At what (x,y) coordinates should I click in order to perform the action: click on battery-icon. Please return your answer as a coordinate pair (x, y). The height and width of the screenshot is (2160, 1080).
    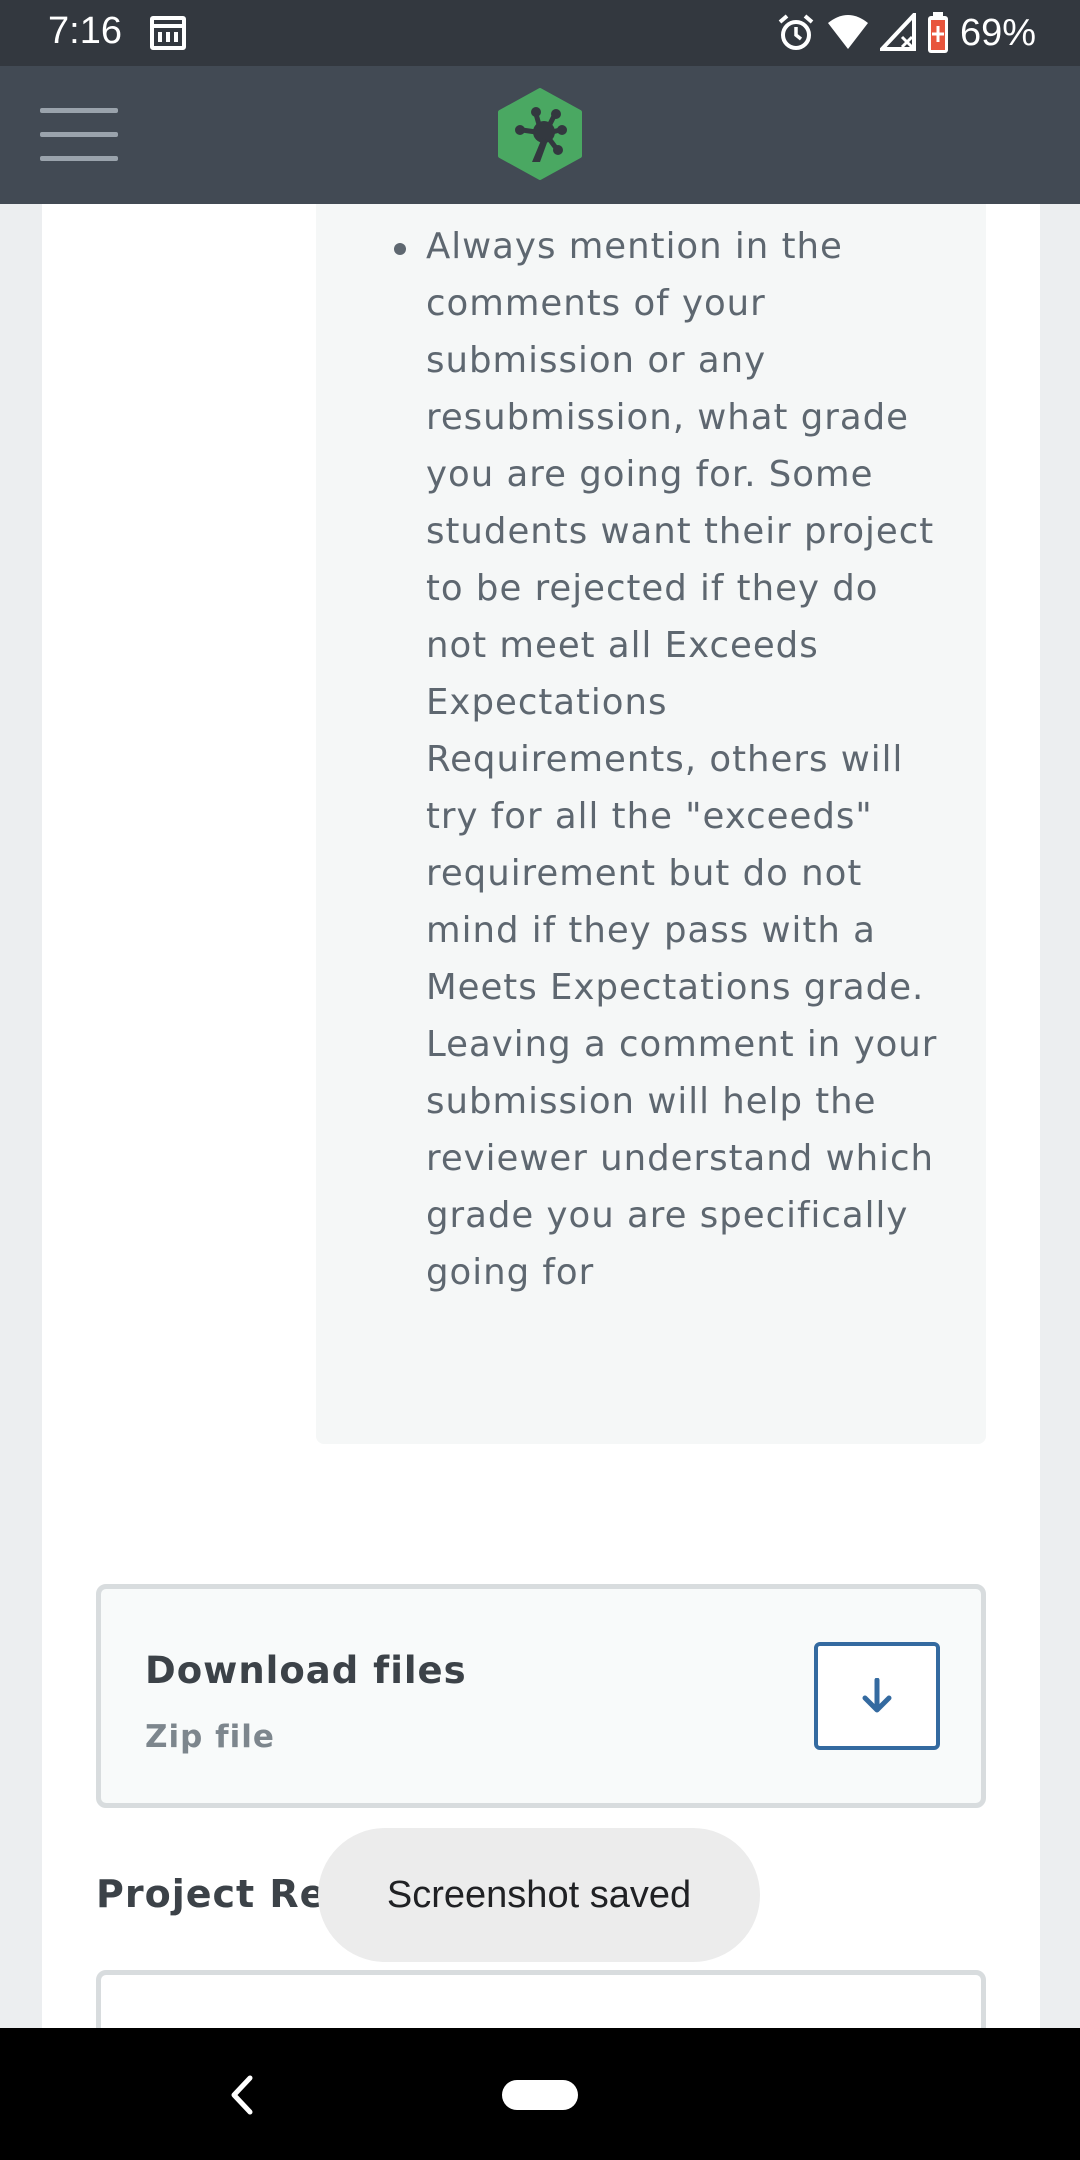
    Looking at the image, I should click on (937, 32).